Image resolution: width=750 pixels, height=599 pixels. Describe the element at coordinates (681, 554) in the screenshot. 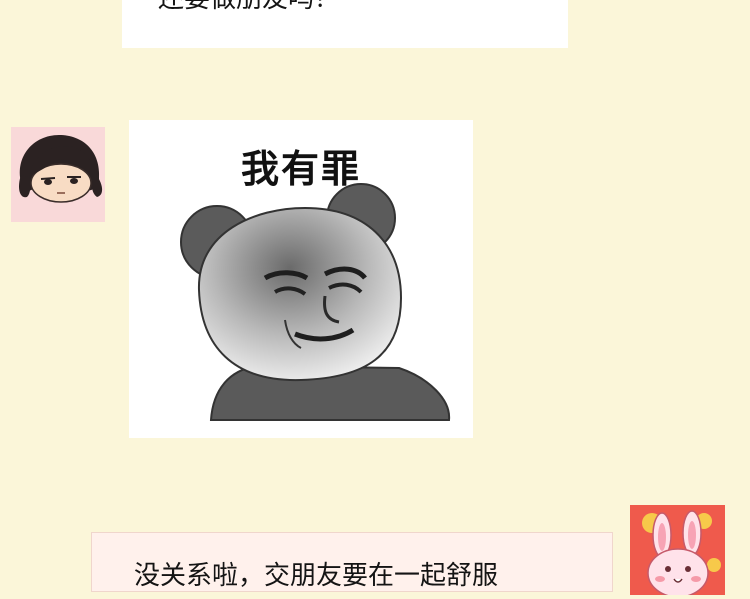

I see `pink-rabbit-icon` at that location.